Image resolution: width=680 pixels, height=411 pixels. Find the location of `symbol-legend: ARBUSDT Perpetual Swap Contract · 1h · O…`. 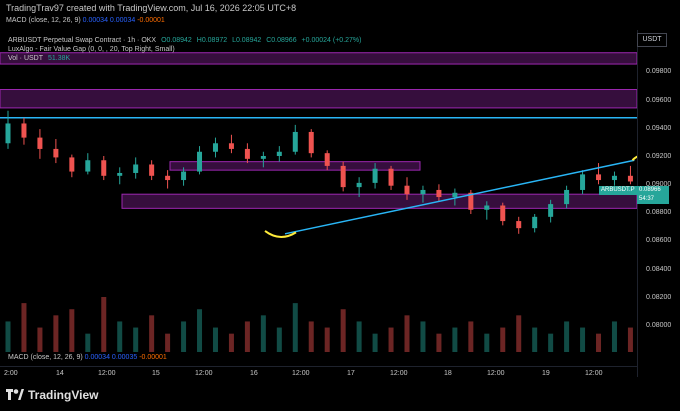

symbol-legend: ARBUSDT Perpetual Swap Contract · 1h · O… is located at coordinates (186, 40).